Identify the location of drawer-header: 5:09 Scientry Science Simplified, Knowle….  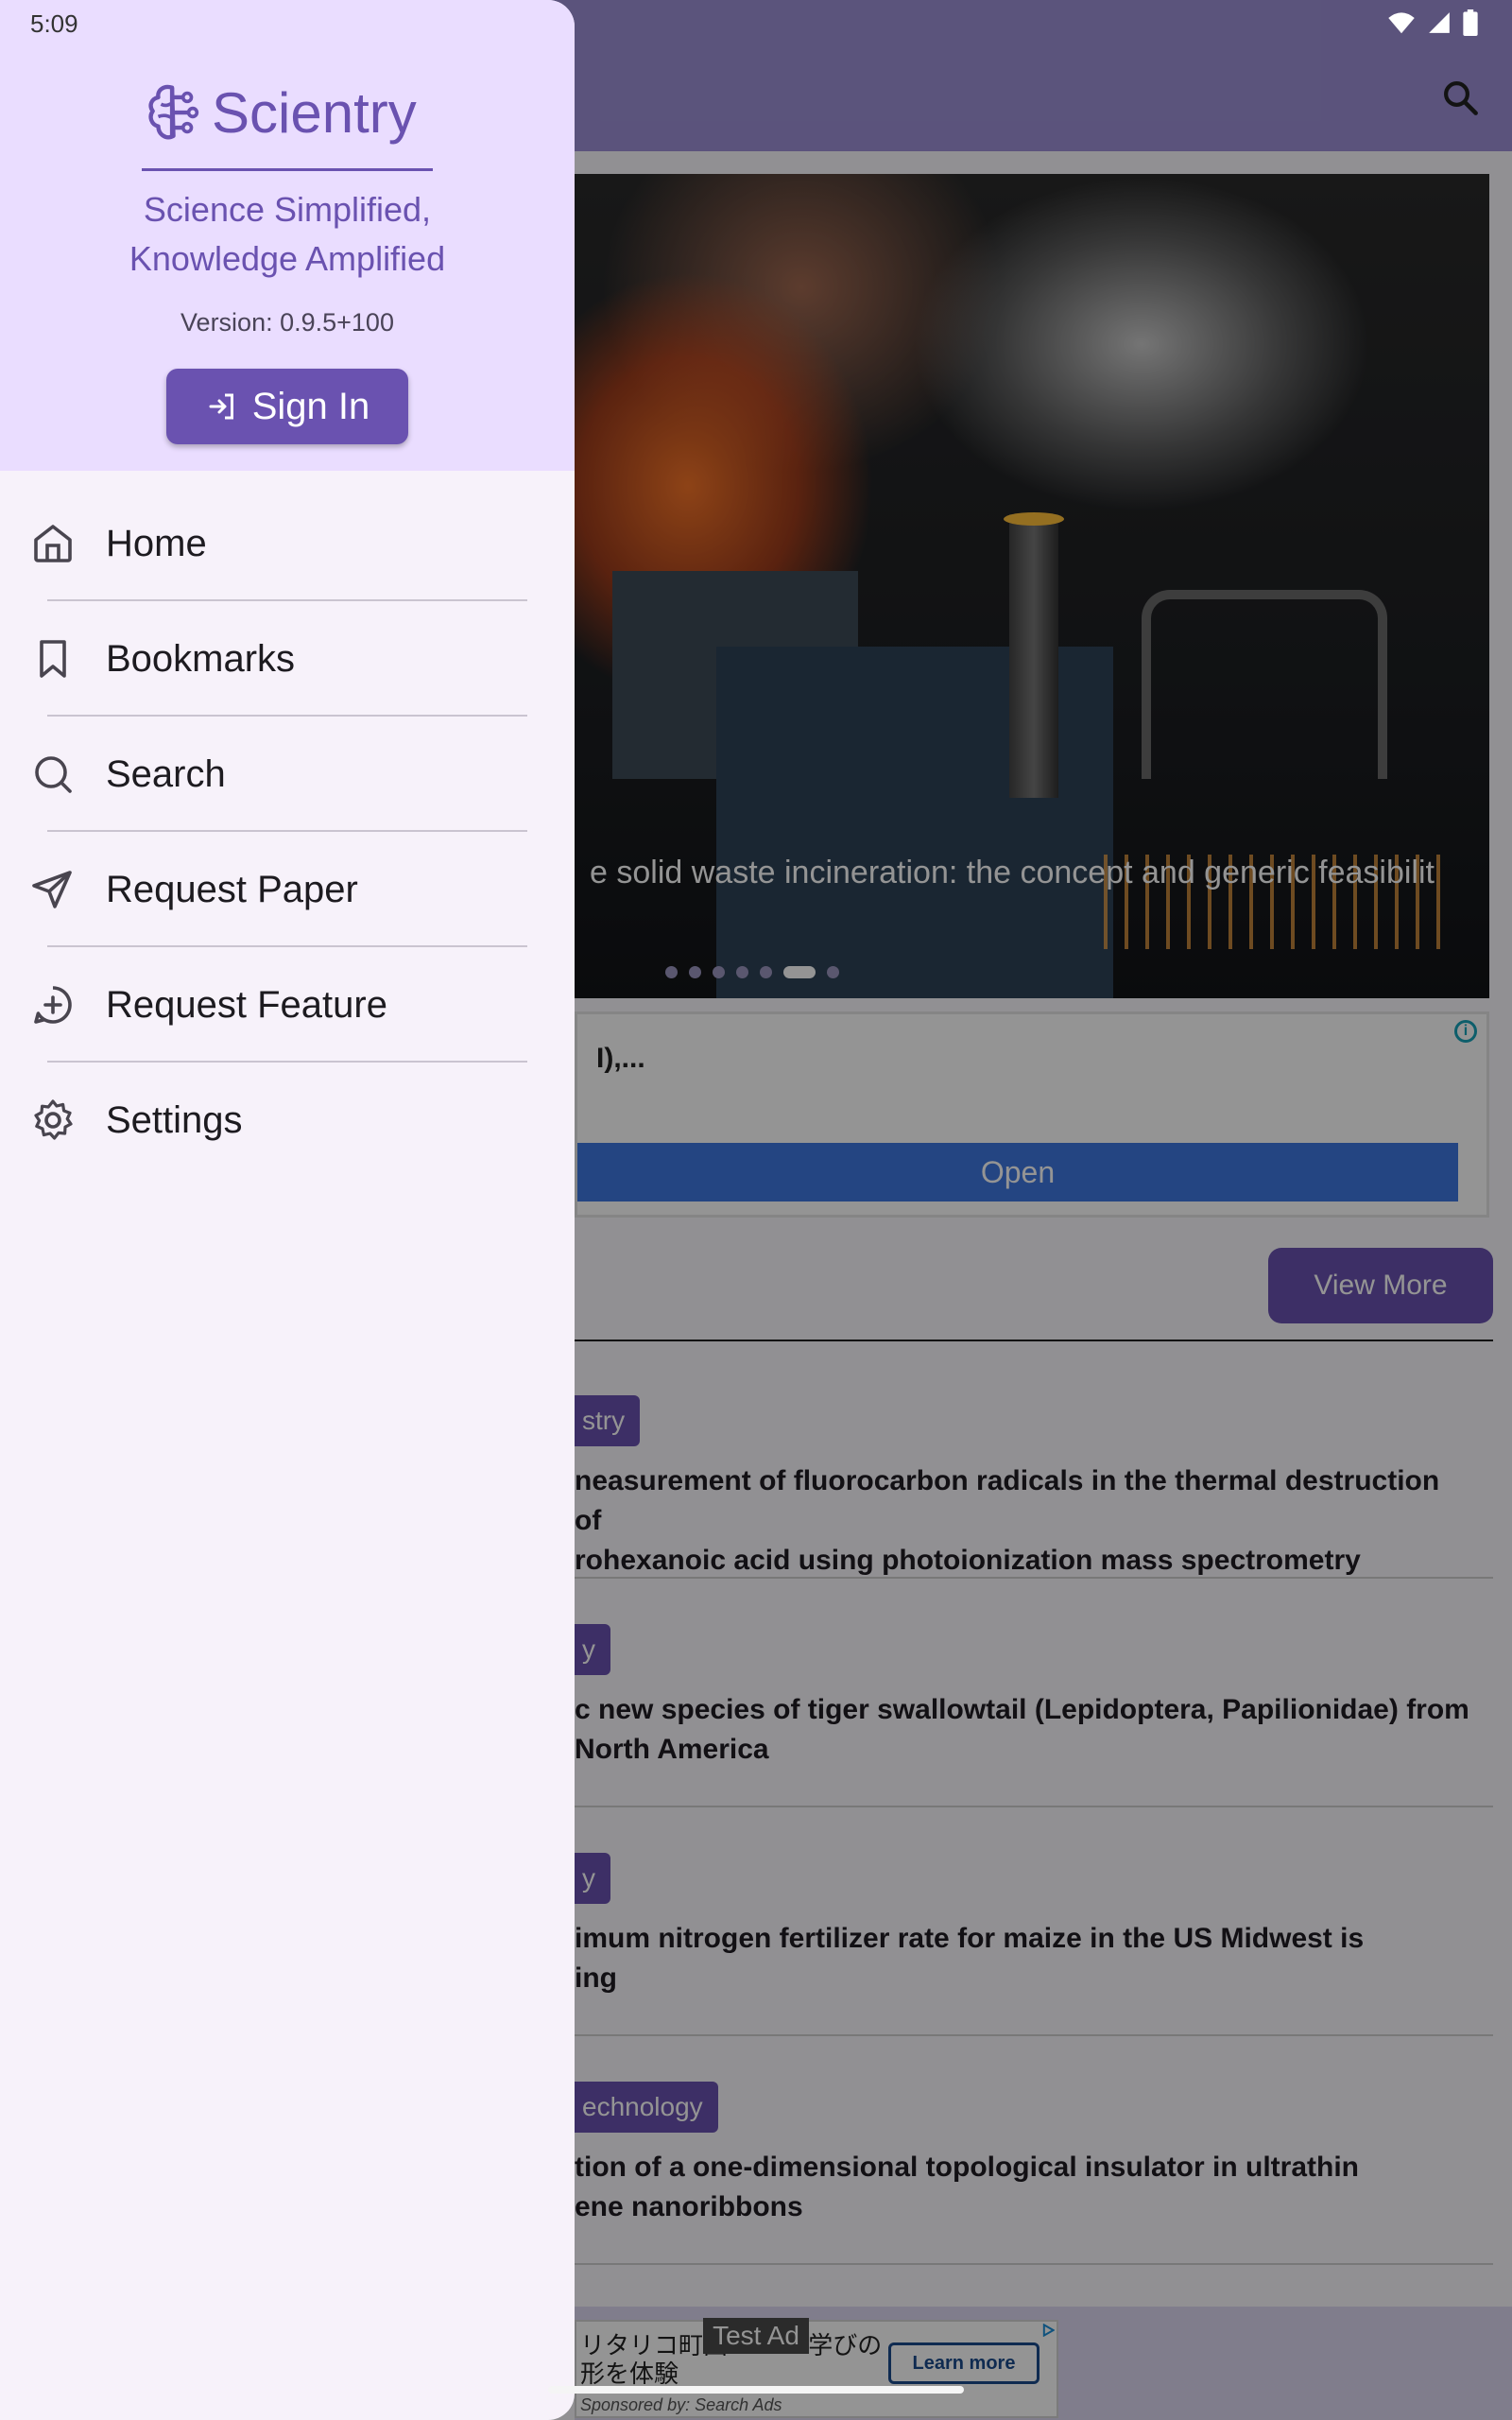
(287, 235).